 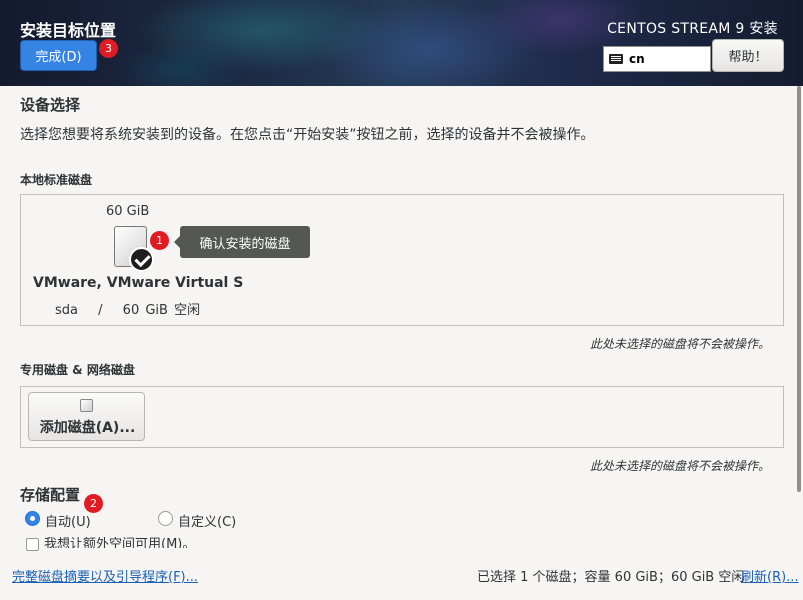 What do you see at coordinates (799, 289) in the screenshot?
I see `content-scrollbar` at bounding box center [799, 289].